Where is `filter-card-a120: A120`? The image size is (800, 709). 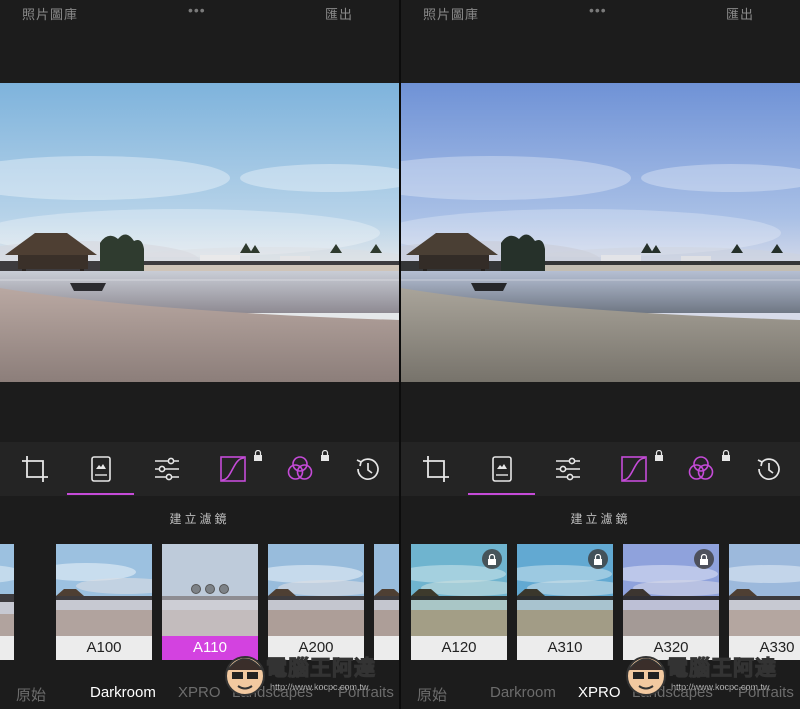
filter-card-a120: A120 is located at coordinates (459, 602).